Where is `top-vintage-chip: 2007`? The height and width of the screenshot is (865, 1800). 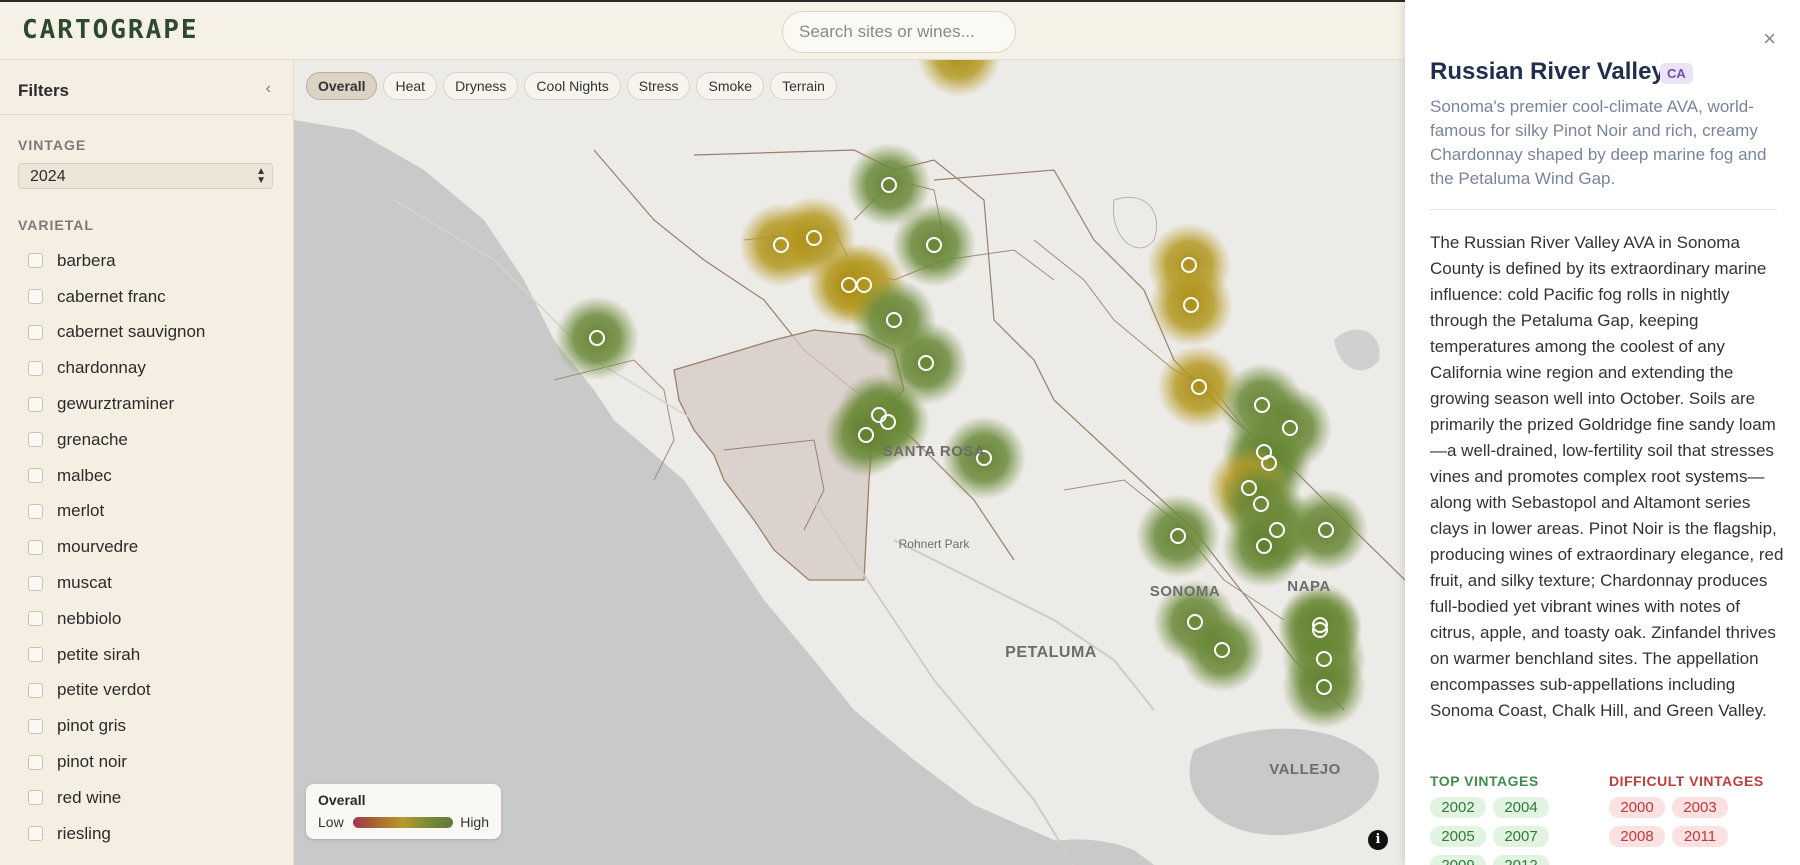 top-vintage-chip: 2007 is located at coordinates (1521, 836).